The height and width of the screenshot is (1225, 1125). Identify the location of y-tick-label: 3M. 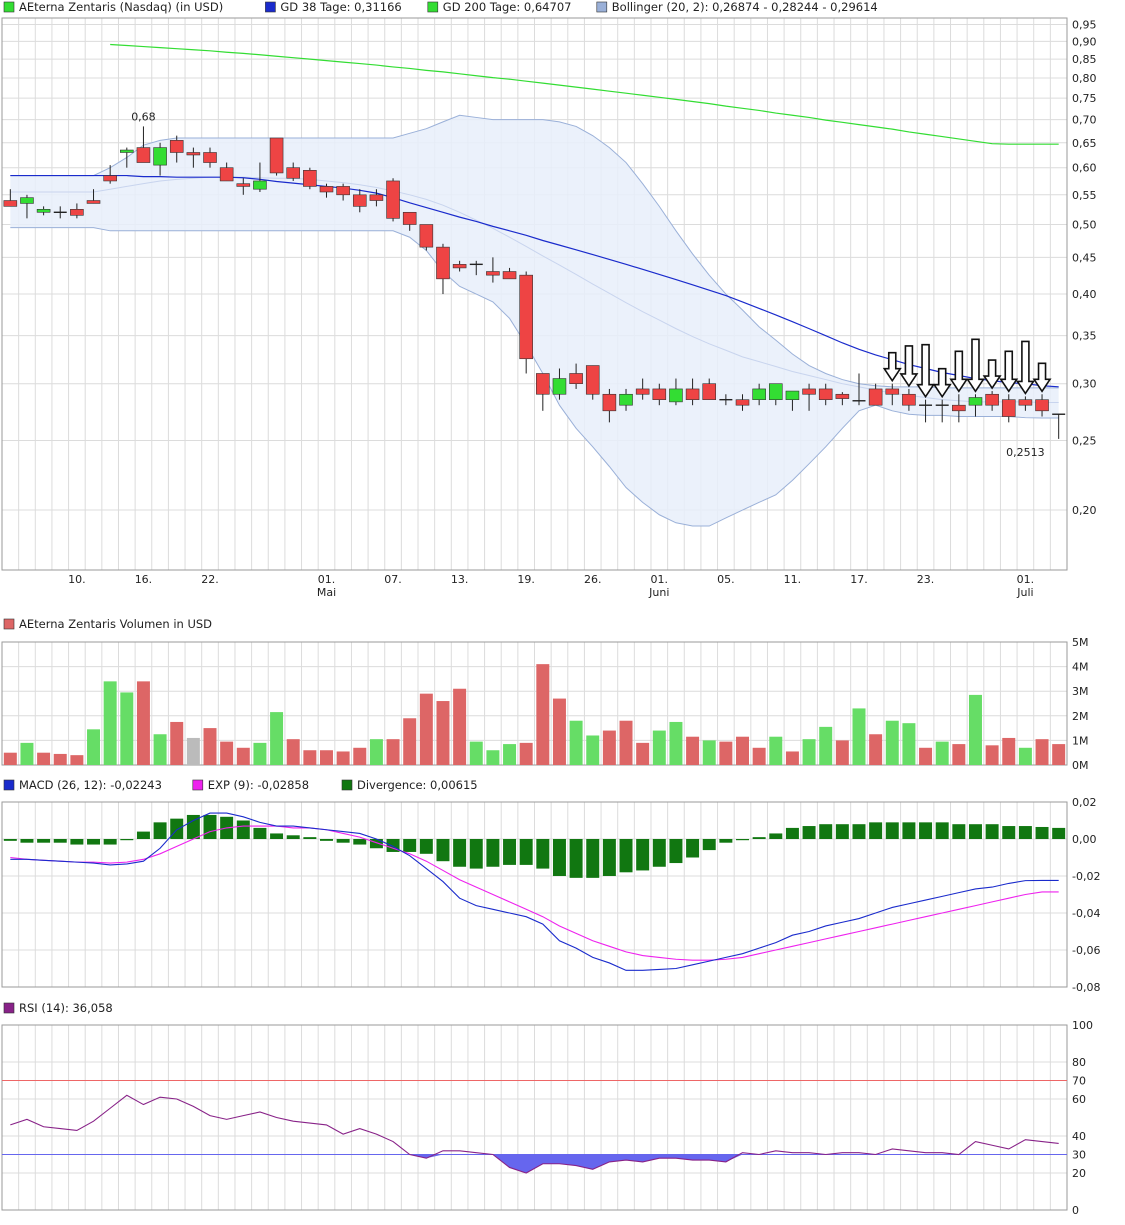
(1080, 691).